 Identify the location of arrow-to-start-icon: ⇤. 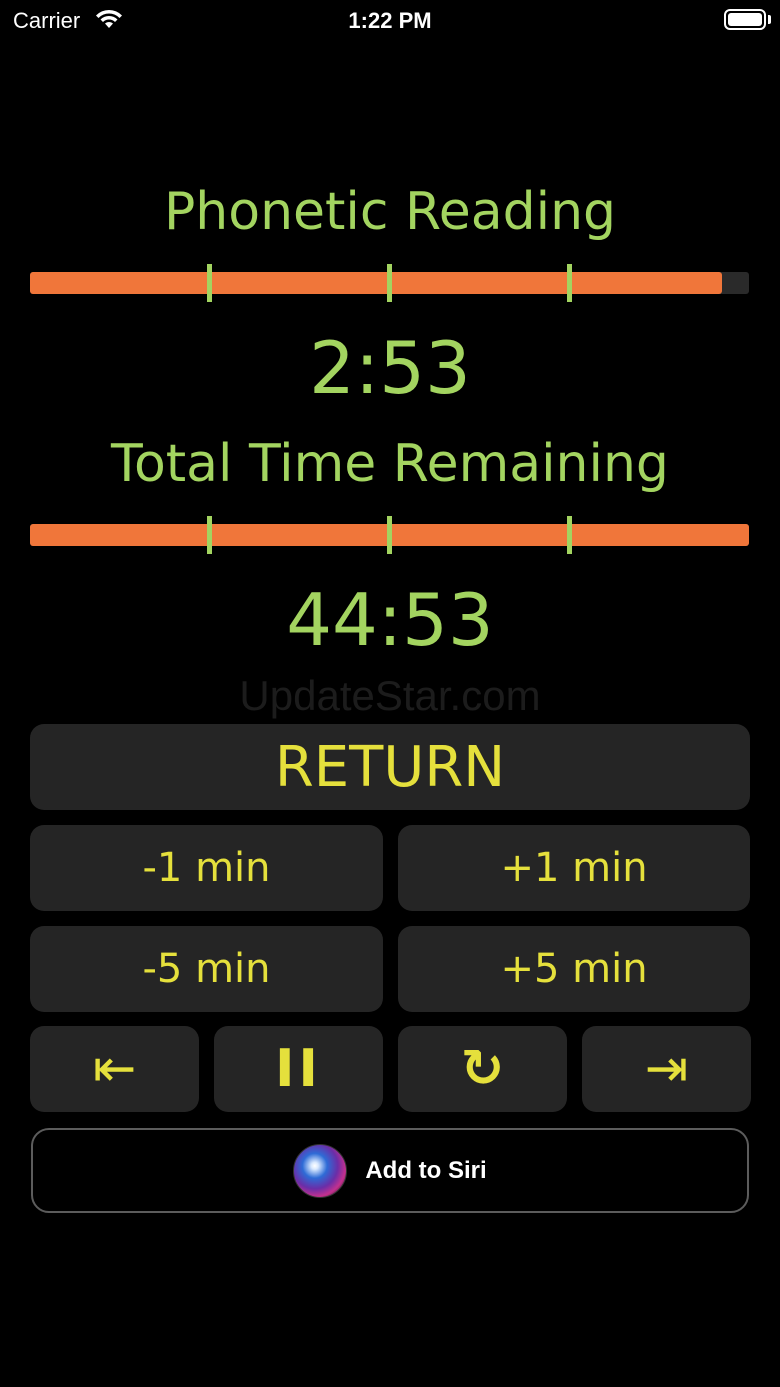
(114, 1069).